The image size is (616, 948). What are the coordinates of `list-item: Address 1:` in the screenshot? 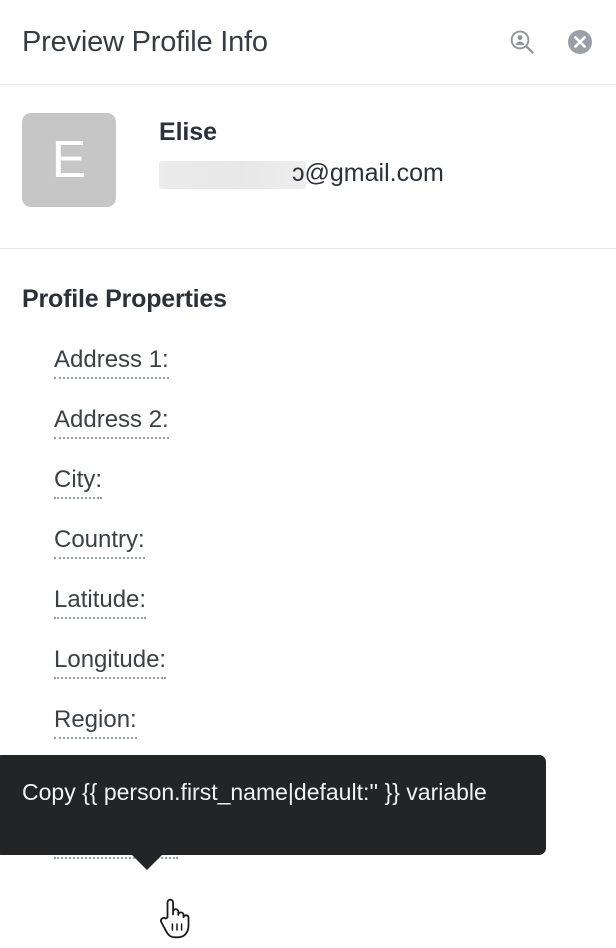 It's located at (308, 377).